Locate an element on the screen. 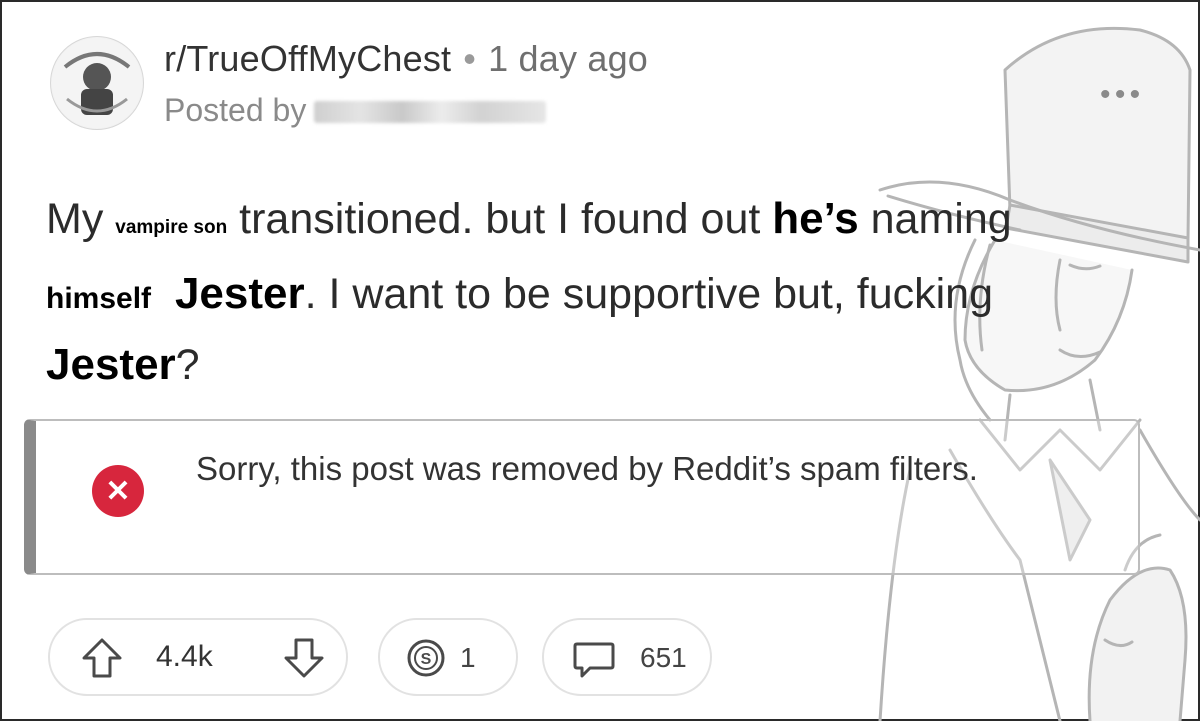 This screenshot has width=1200, height=721. vote-pill: 4.4k is located at coordinates (198, 657).